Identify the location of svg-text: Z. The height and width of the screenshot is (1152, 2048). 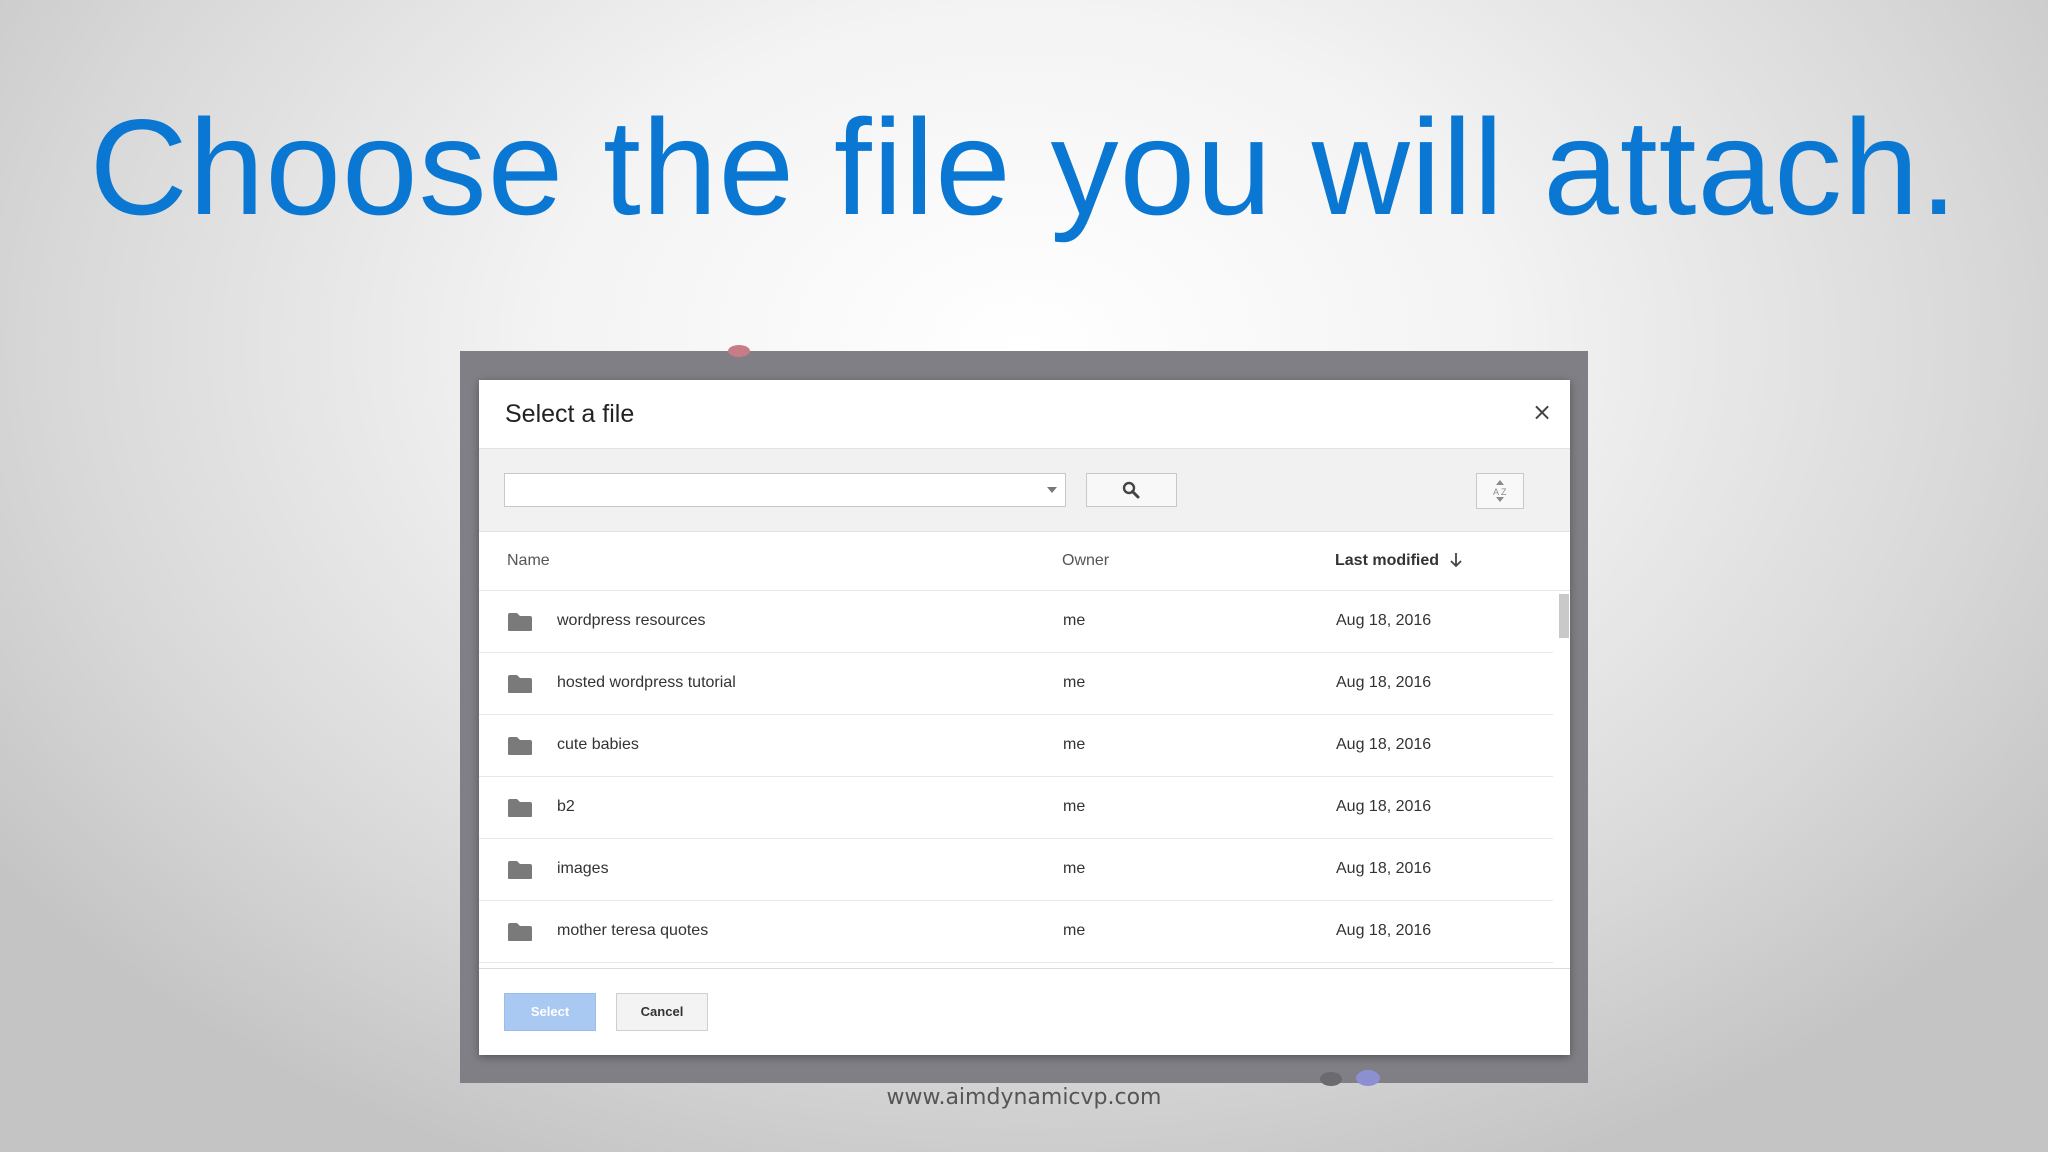
(1504, 492).